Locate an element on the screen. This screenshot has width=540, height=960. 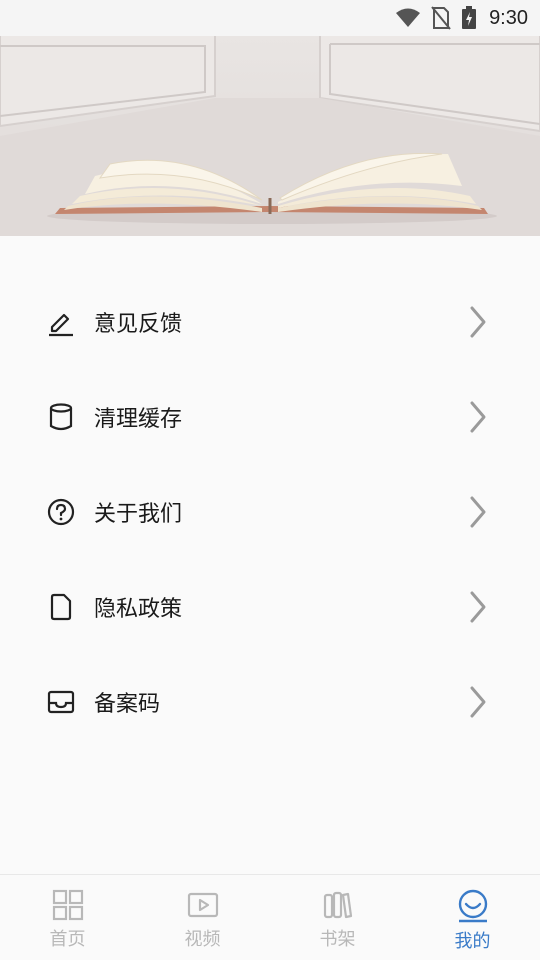
nav-tab-video: 视频 is located at coordinates (202, 917).